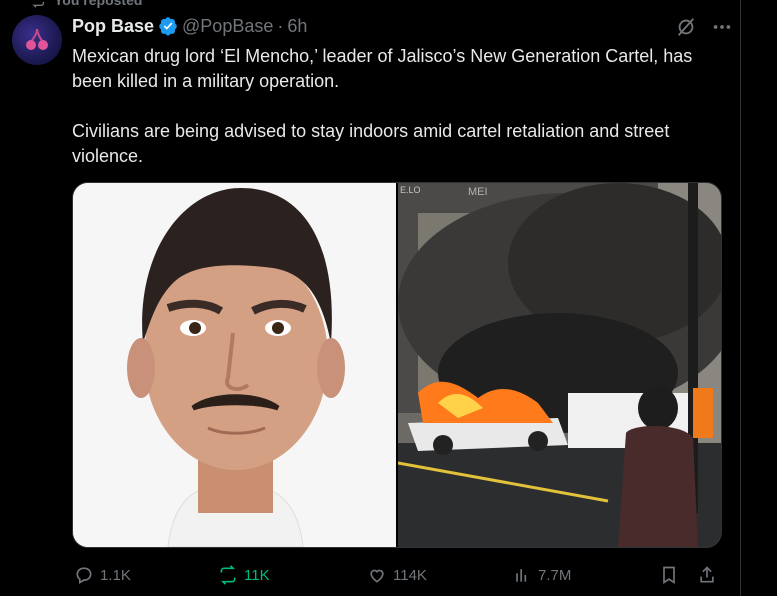 This screenshot has height=596, width=777. I want to click on repost-count: 11K, so click(257, 575).